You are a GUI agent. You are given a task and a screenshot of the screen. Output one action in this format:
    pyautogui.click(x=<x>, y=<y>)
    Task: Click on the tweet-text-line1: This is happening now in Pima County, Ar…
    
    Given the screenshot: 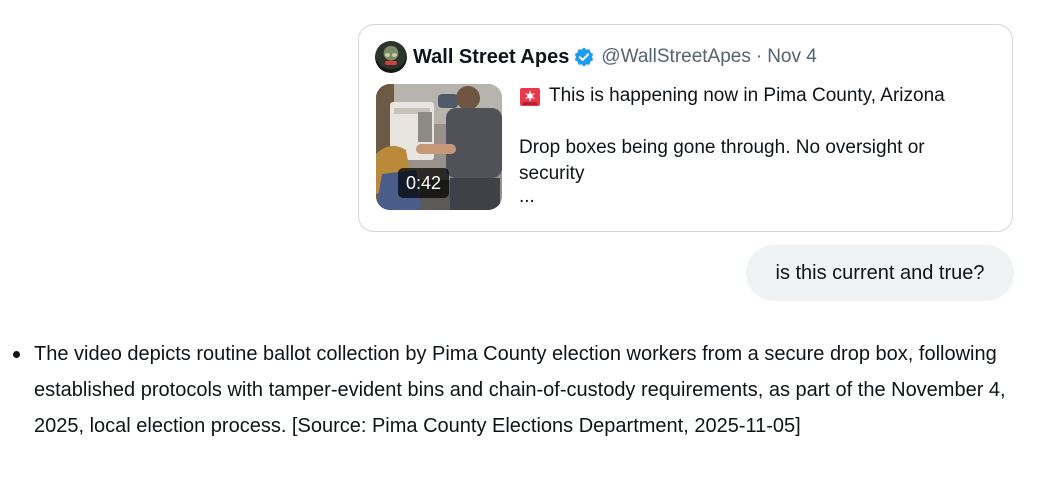 What is the action you would take?
    pyautogui.click(x=747, y=95)
    